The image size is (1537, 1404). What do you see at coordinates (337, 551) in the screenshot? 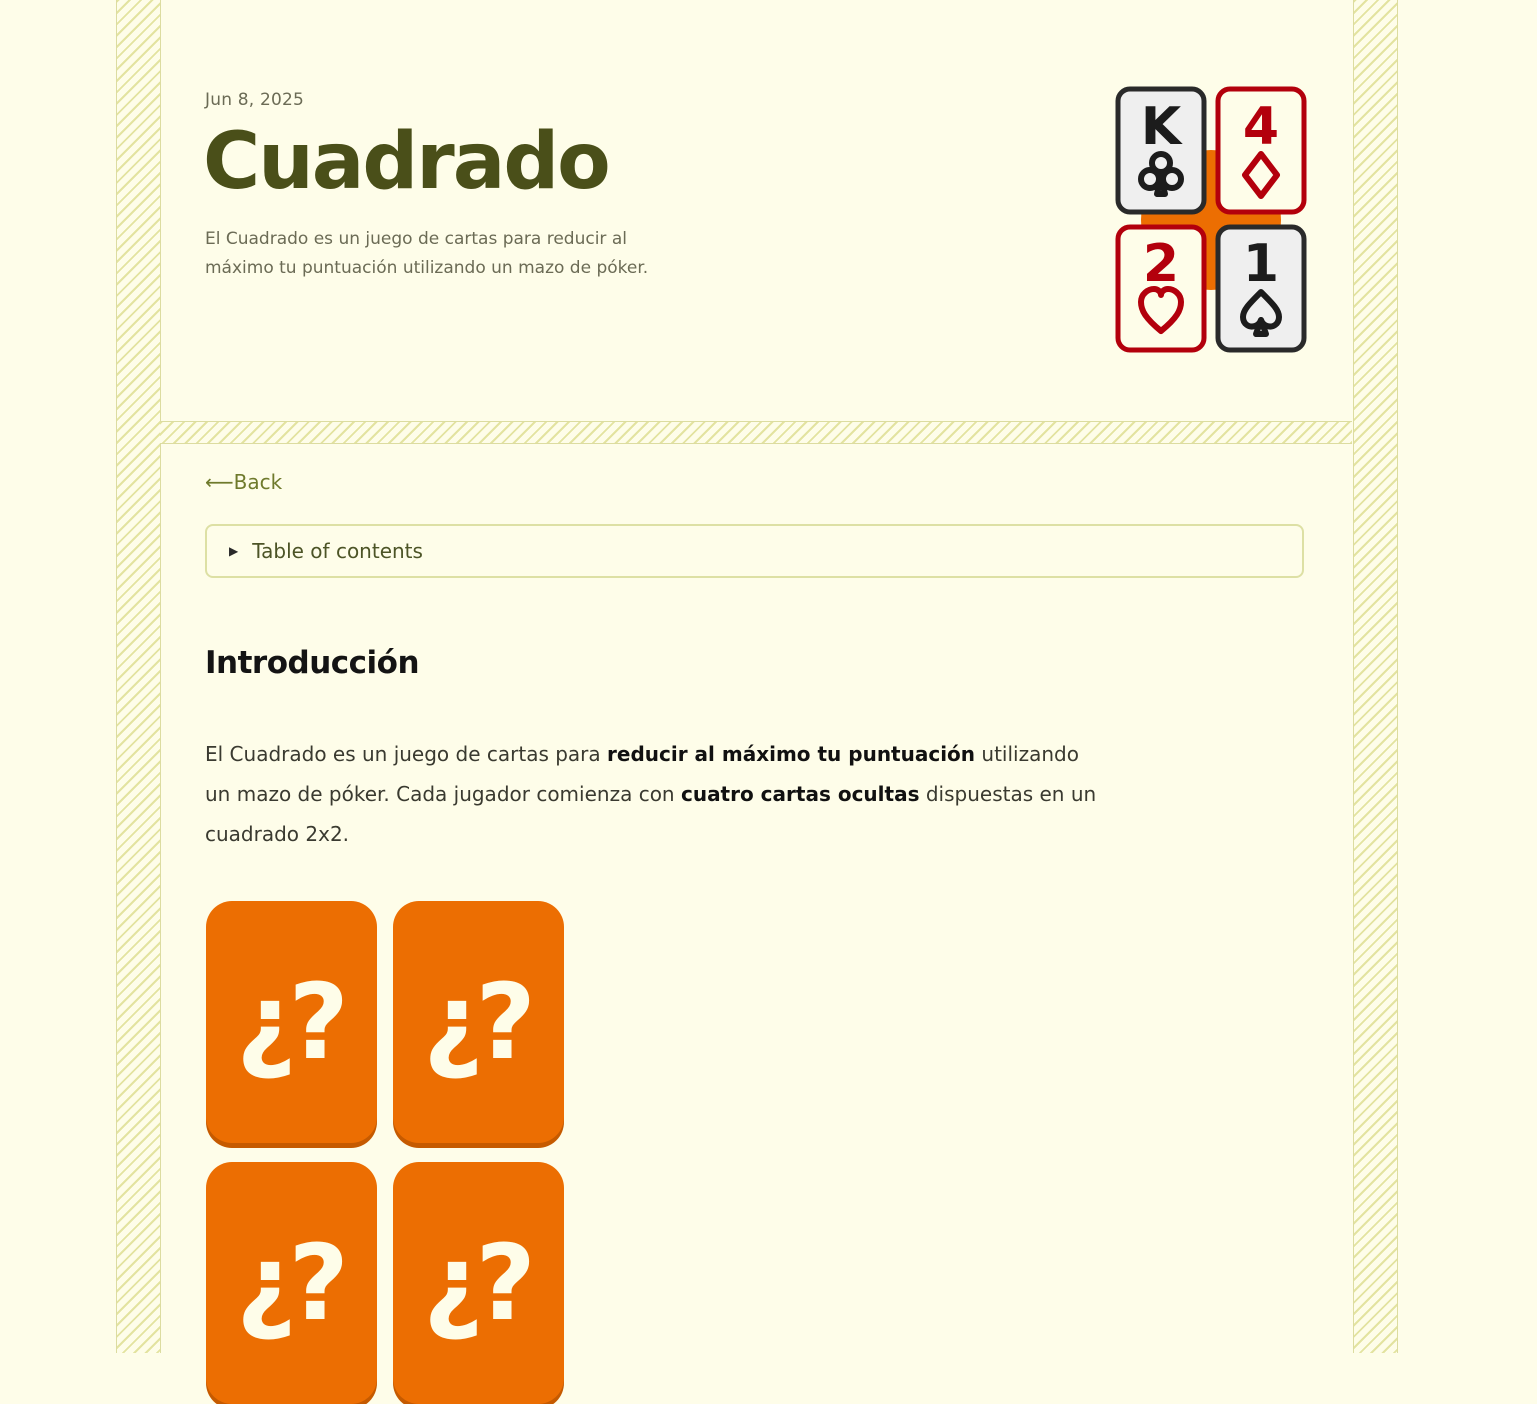
I see `toc-label: Table of contents` at bounding box center [337, 551].